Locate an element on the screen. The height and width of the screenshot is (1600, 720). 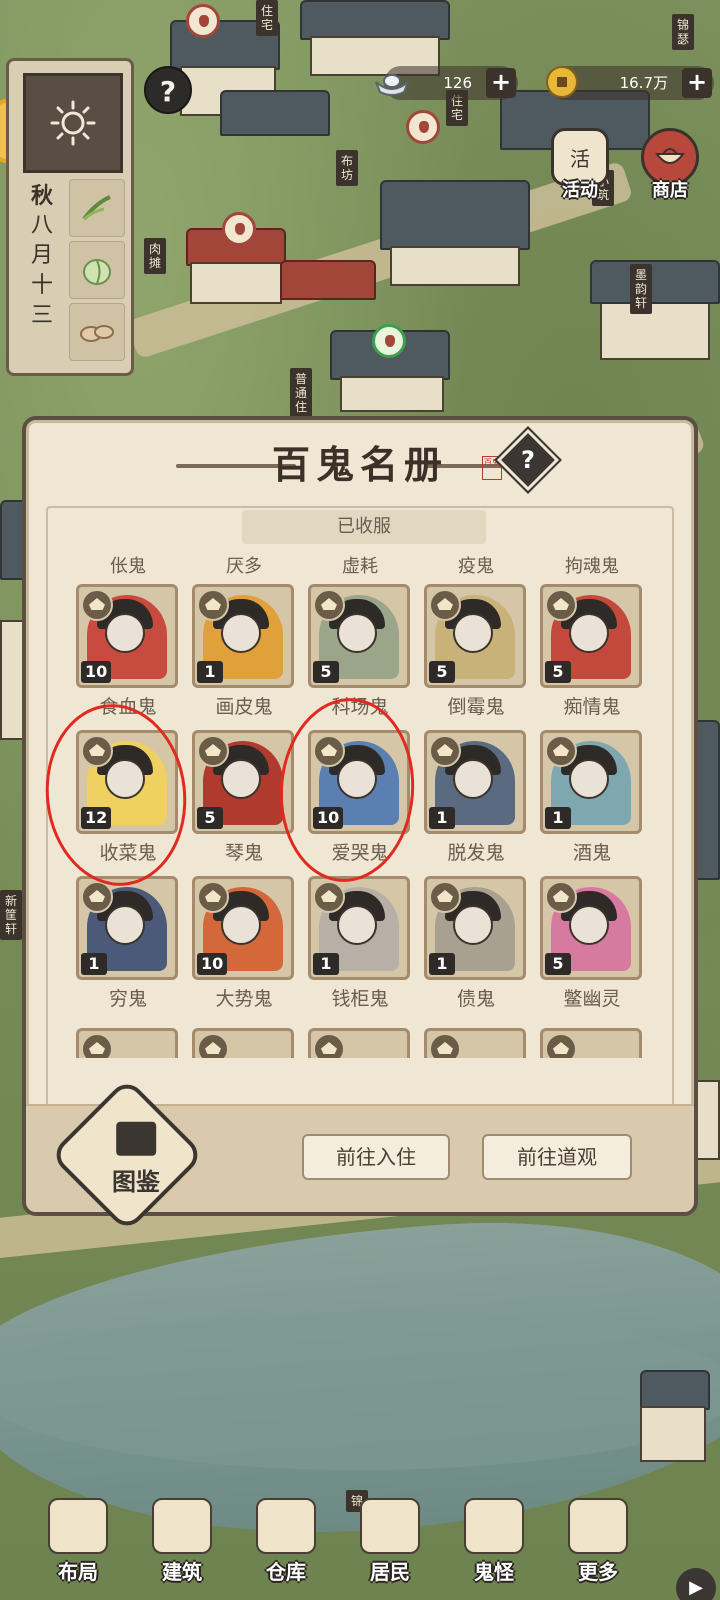
card-name: 倒霉鬼 is located at coordinates (476, 707).